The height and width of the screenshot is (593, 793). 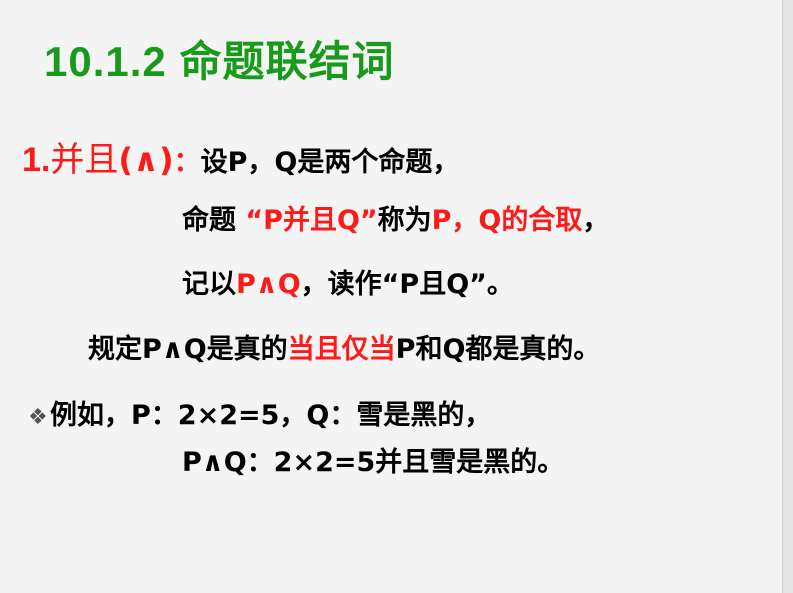 What do you see at coordinates (498, 349) in the screenshot?
I see `line4-suffix: P和Q都是真的。` at bounding box center [498, 349].